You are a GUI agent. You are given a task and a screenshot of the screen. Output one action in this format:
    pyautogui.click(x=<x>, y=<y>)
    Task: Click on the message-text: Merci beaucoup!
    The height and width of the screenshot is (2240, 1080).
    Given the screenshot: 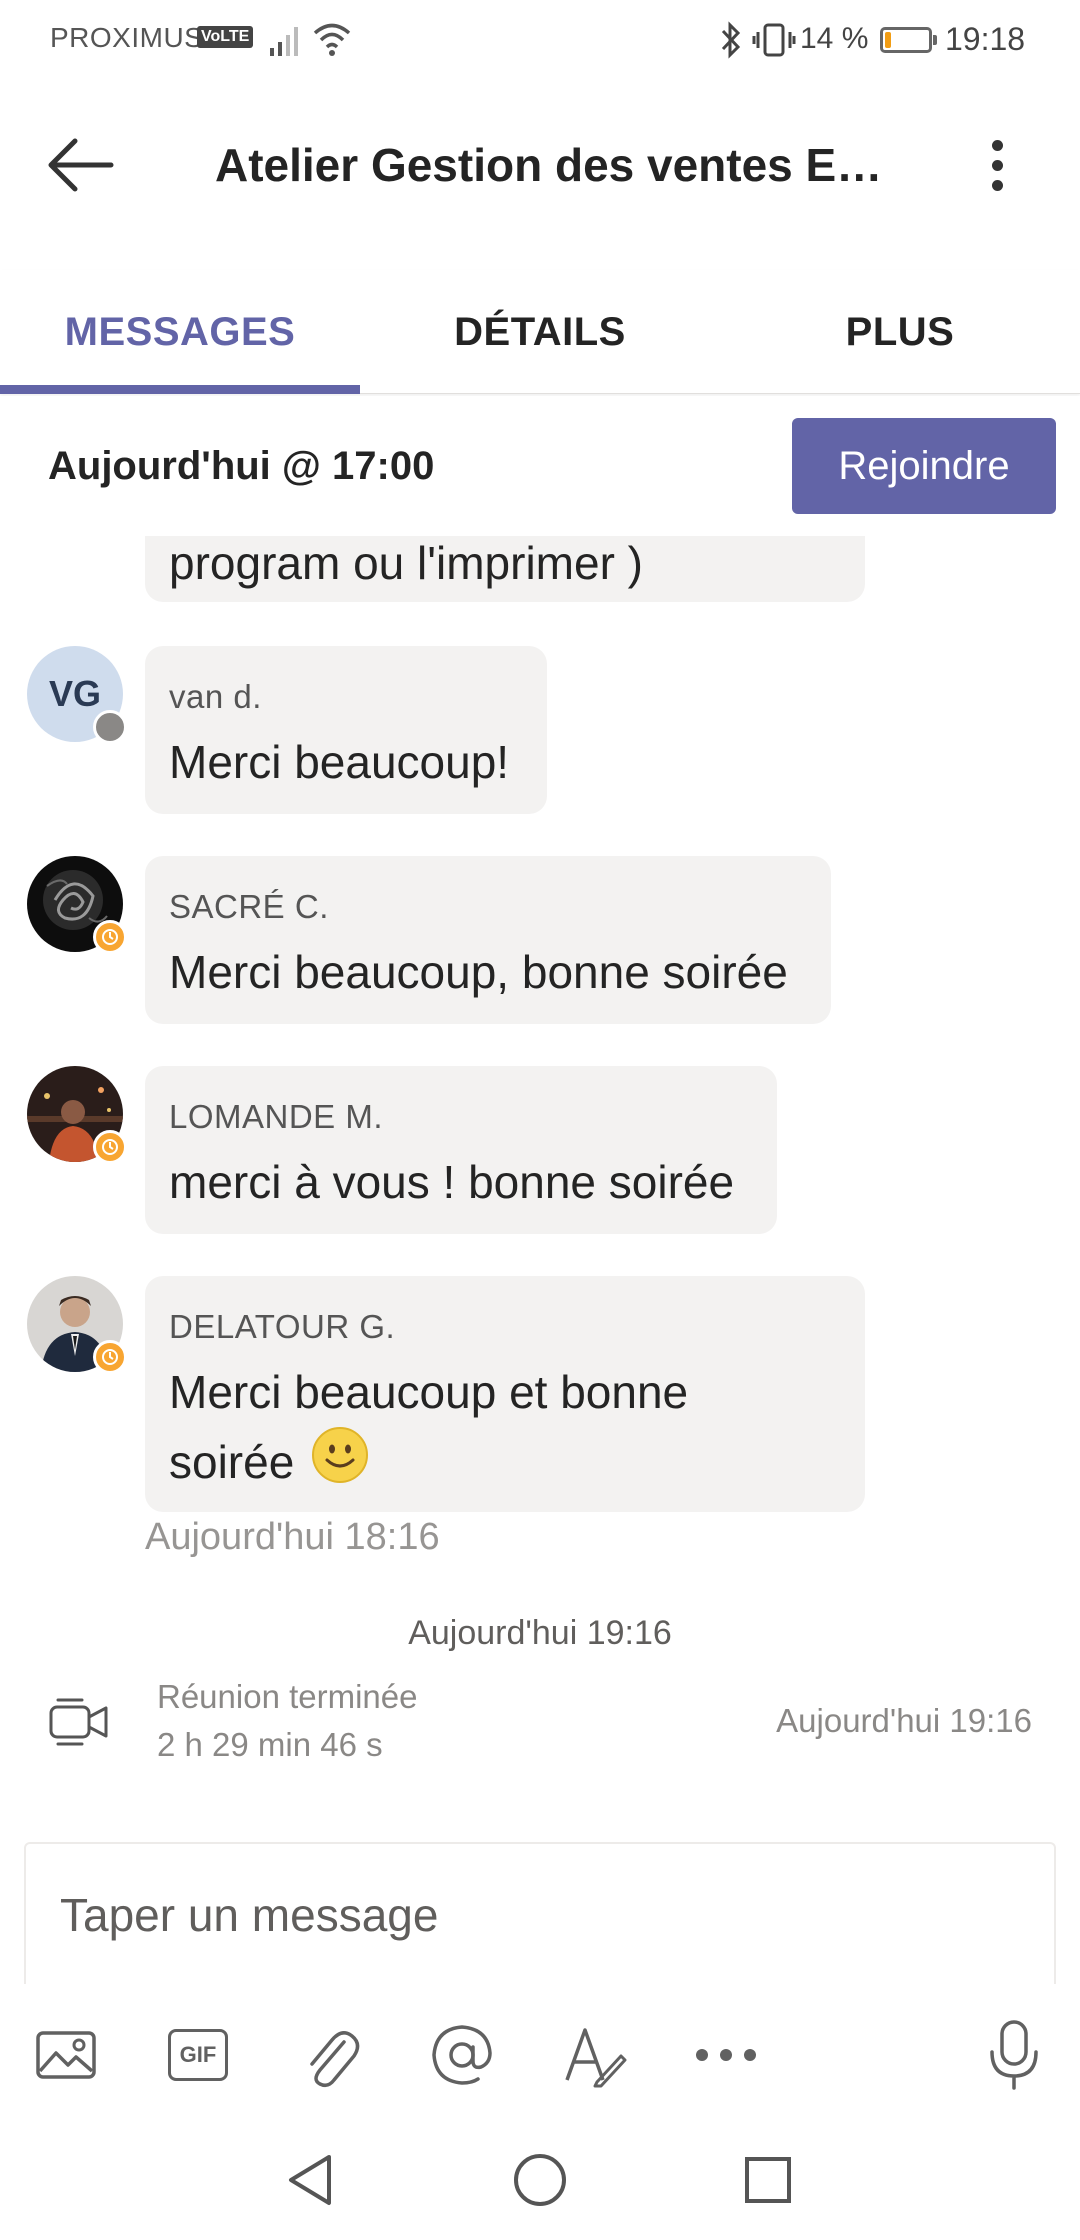 What is the action you would take?
    pyautogui.click(x=339, y=762)
    